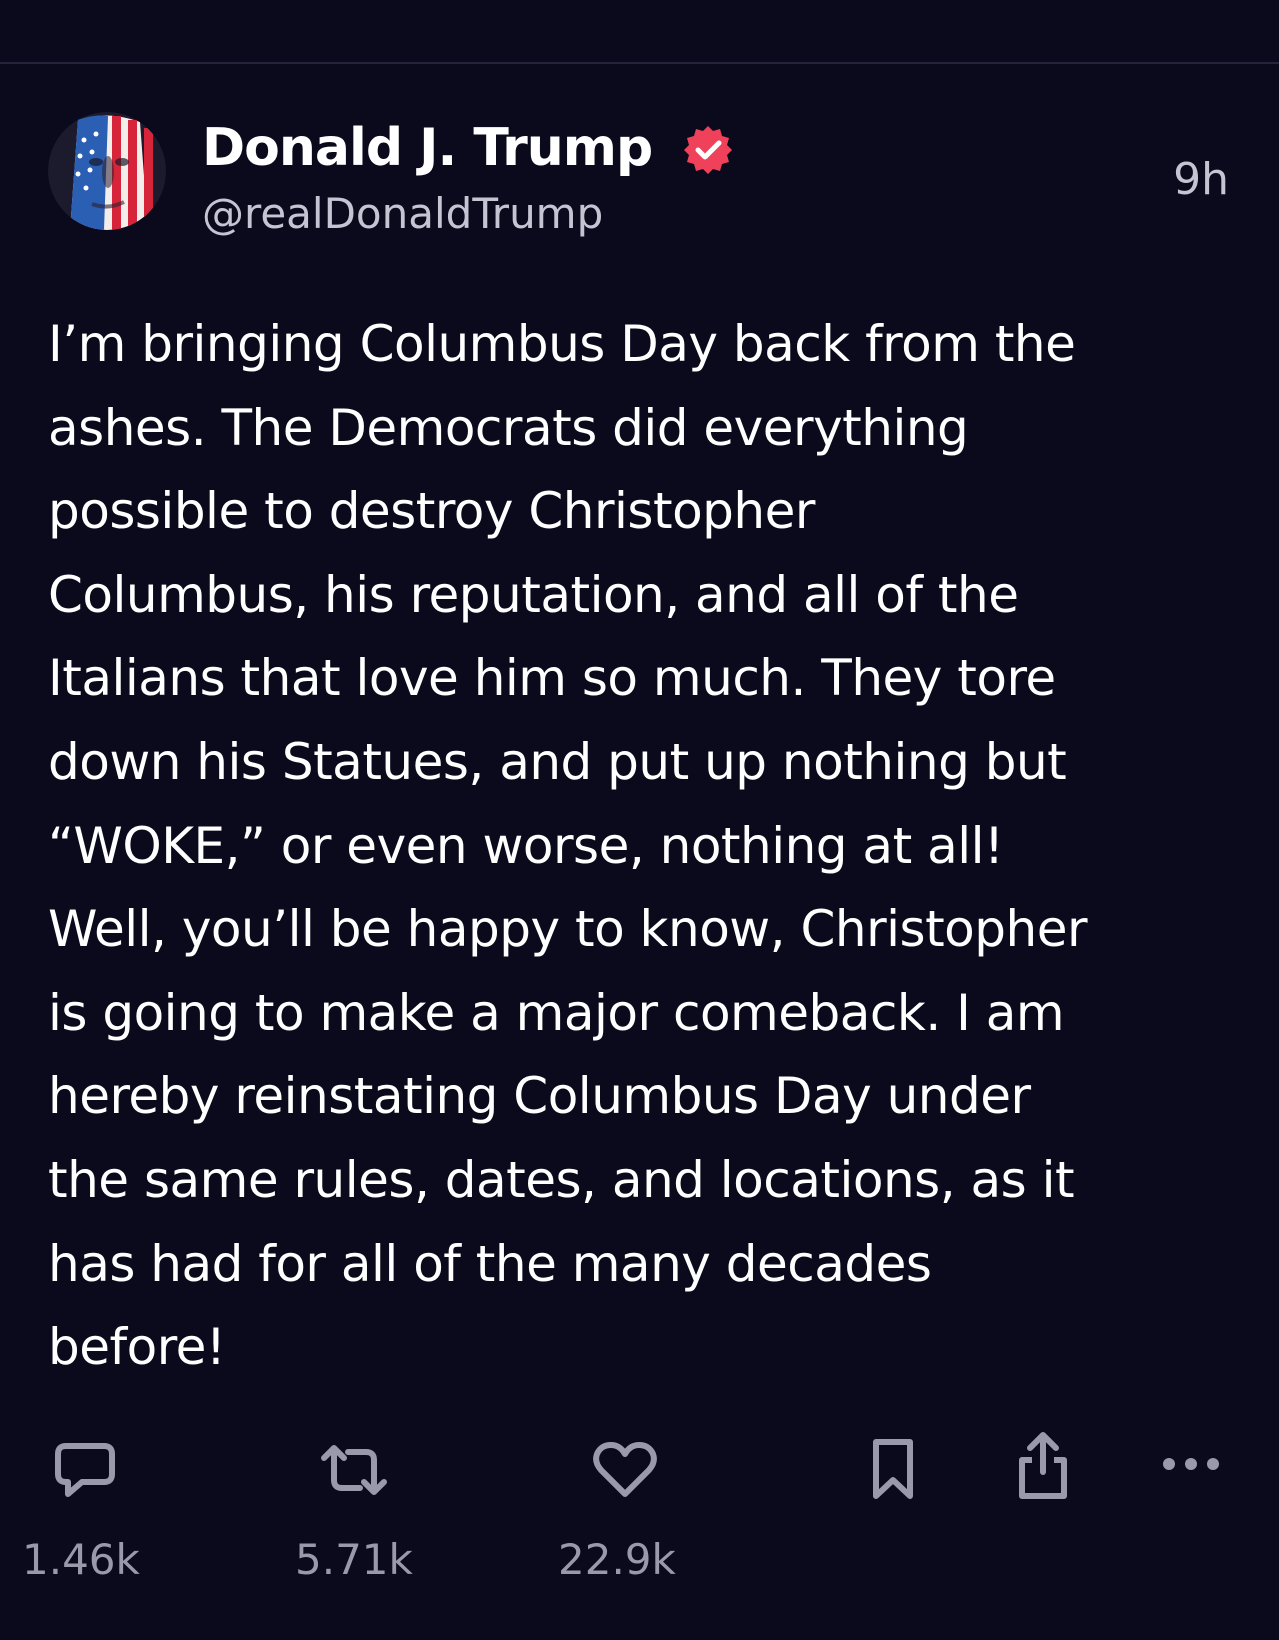 This screenshot has width=1279, height=1640. I want to click on reply-button, so click(85, 1471).